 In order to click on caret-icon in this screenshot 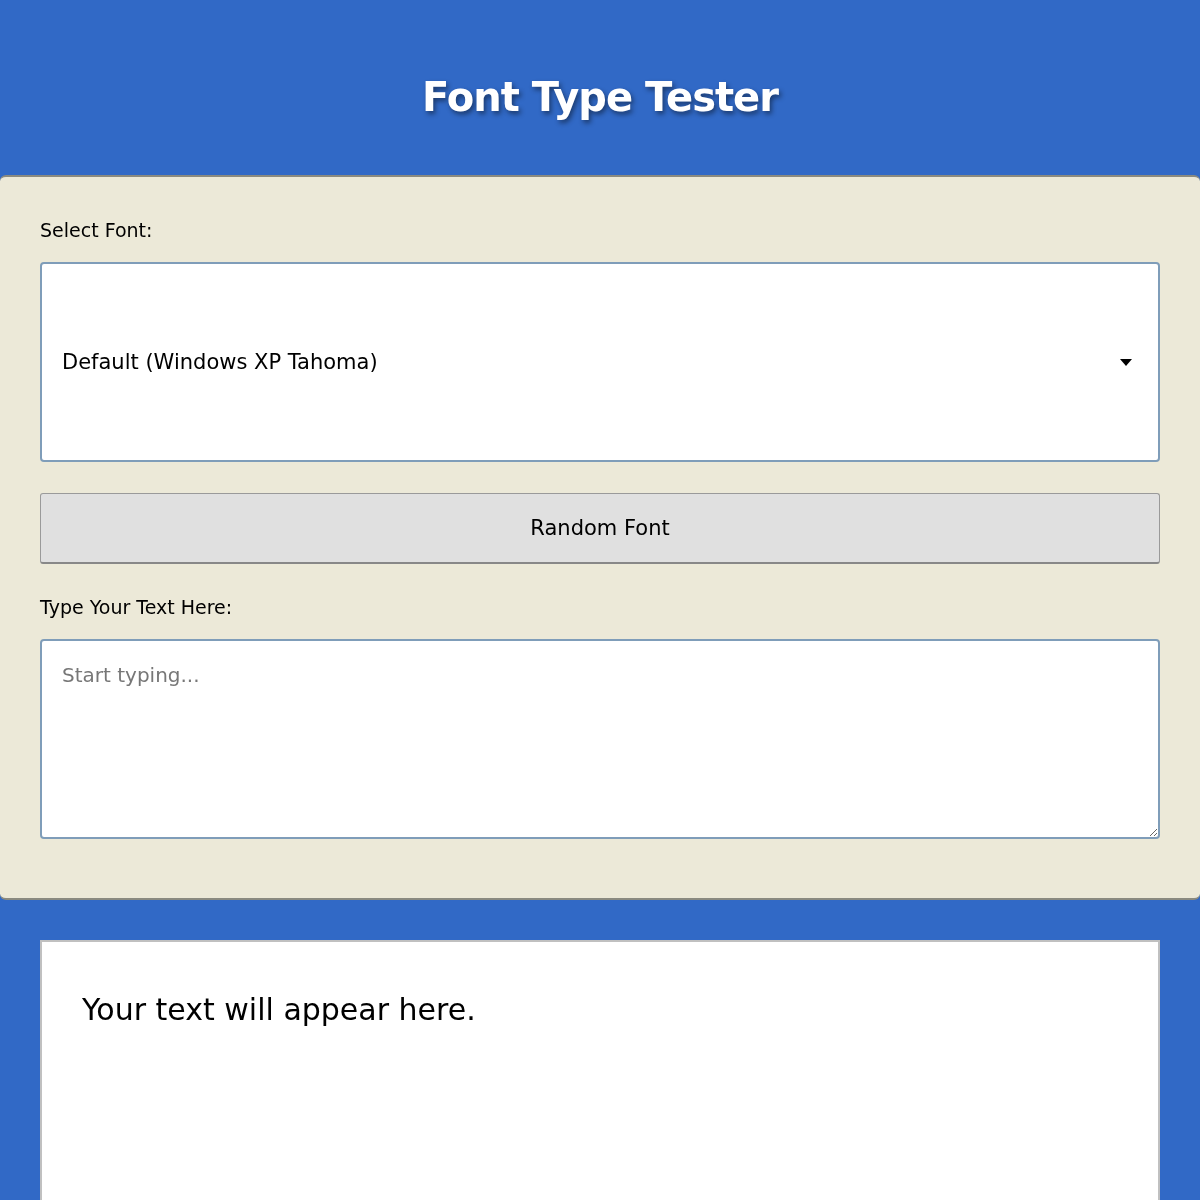, I will do `click(1126, 362)`.